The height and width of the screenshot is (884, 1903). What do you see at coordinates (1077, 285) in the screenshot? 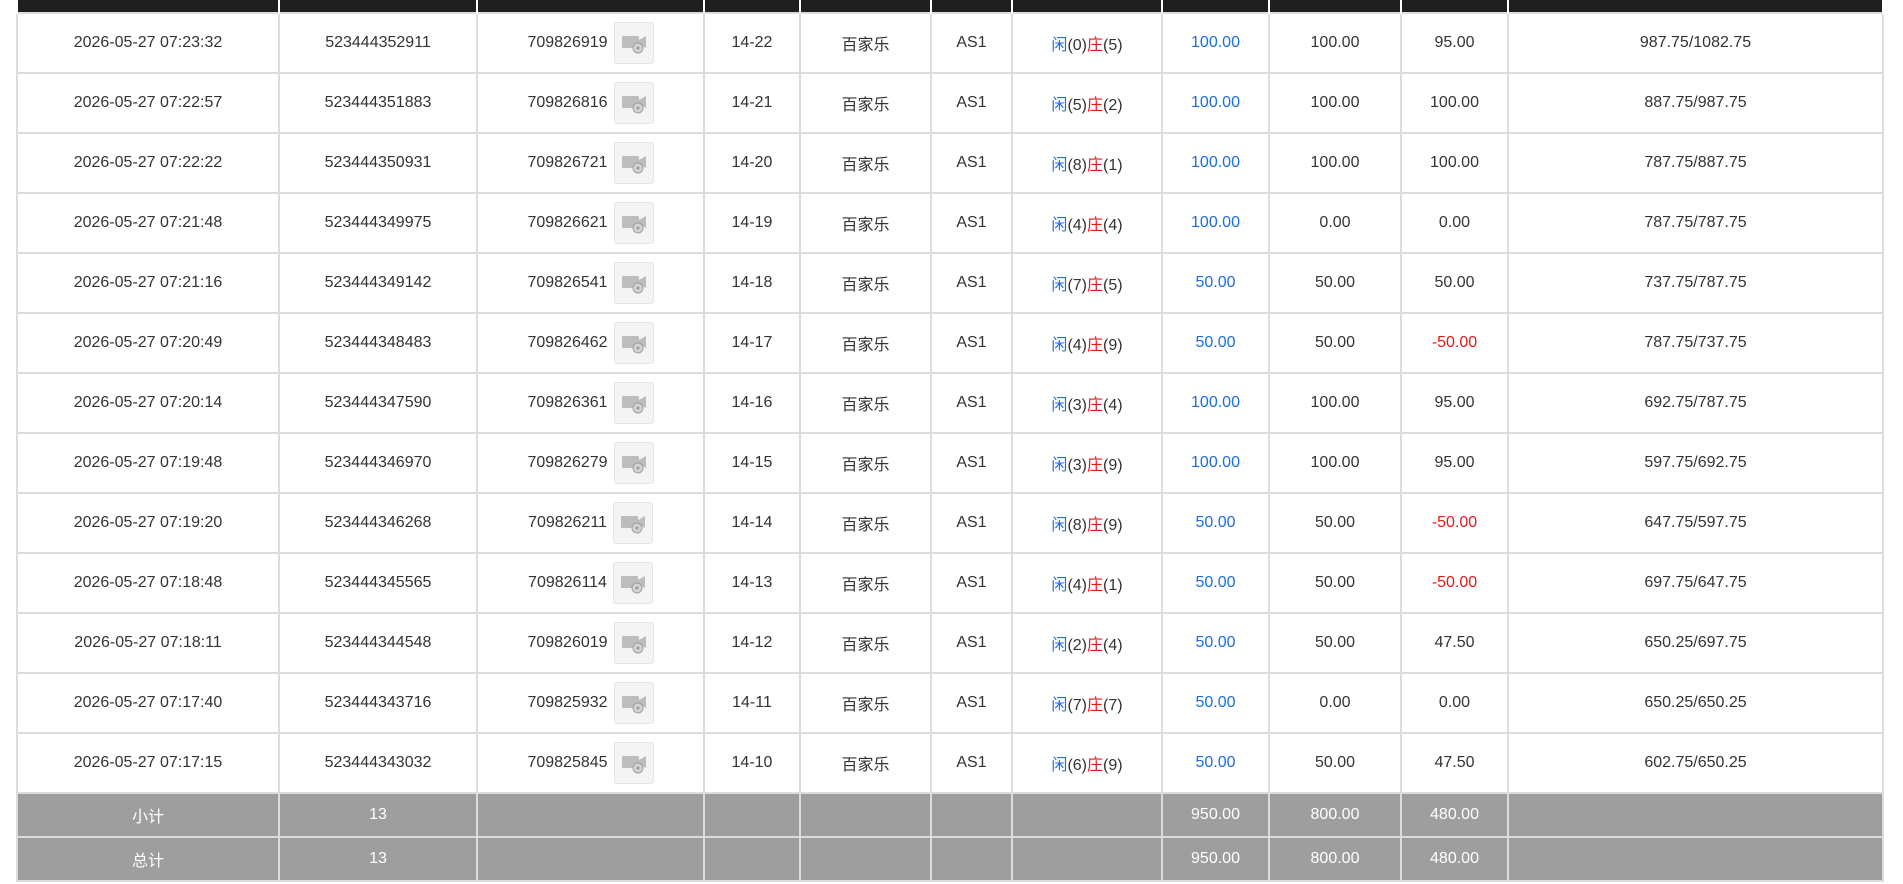
I see `player-points: (7)` at bounding box center [1077, 285].